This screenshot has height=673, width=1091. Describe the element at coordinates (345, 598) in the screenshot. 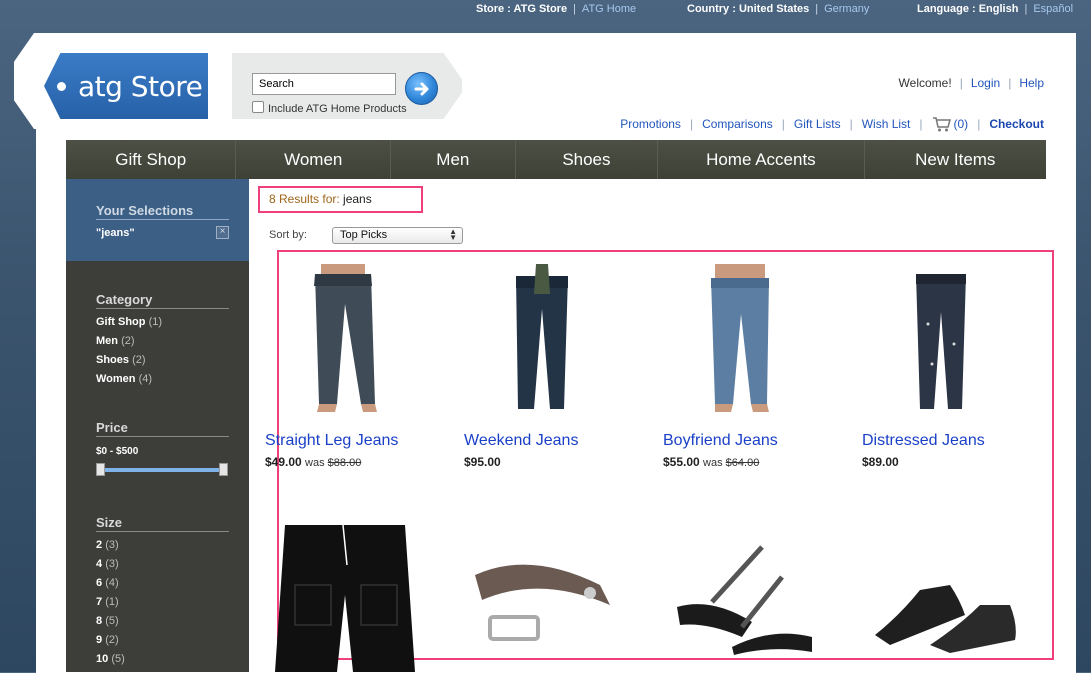

I see `shorts-image` at that location.